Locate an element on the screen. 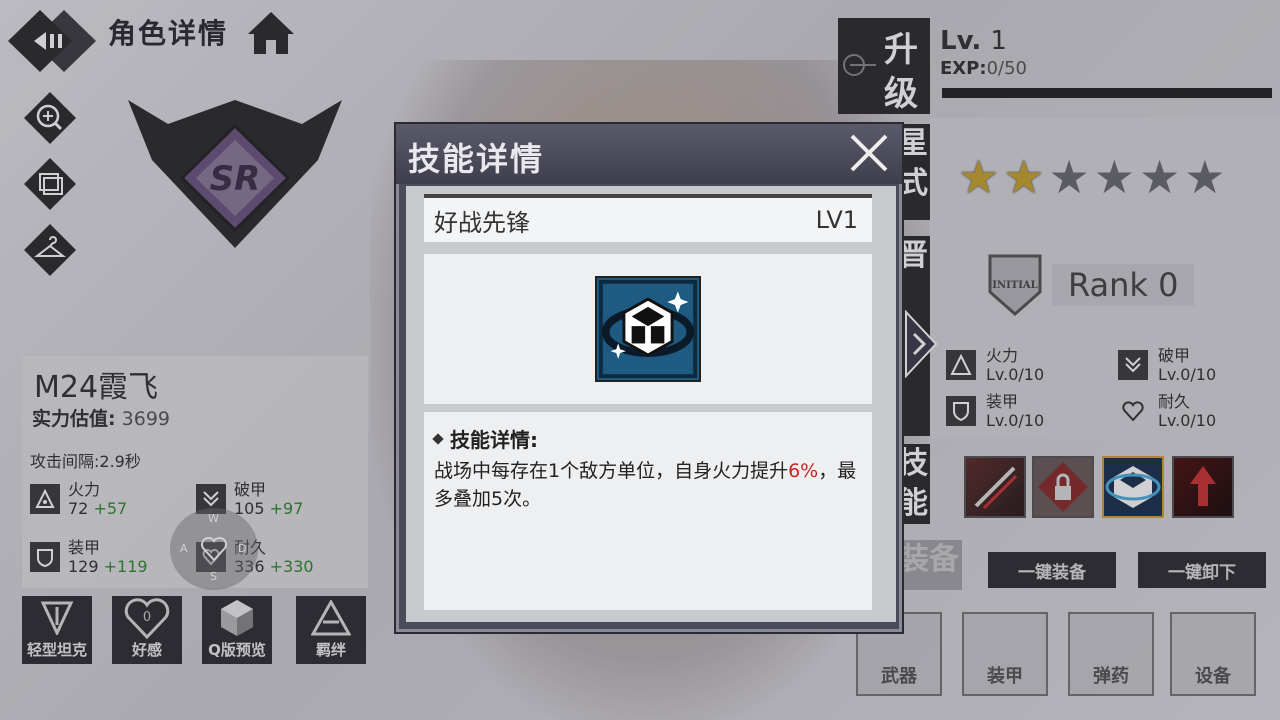  description-title-text: 技能详情: is located at coordinates (494, 440).